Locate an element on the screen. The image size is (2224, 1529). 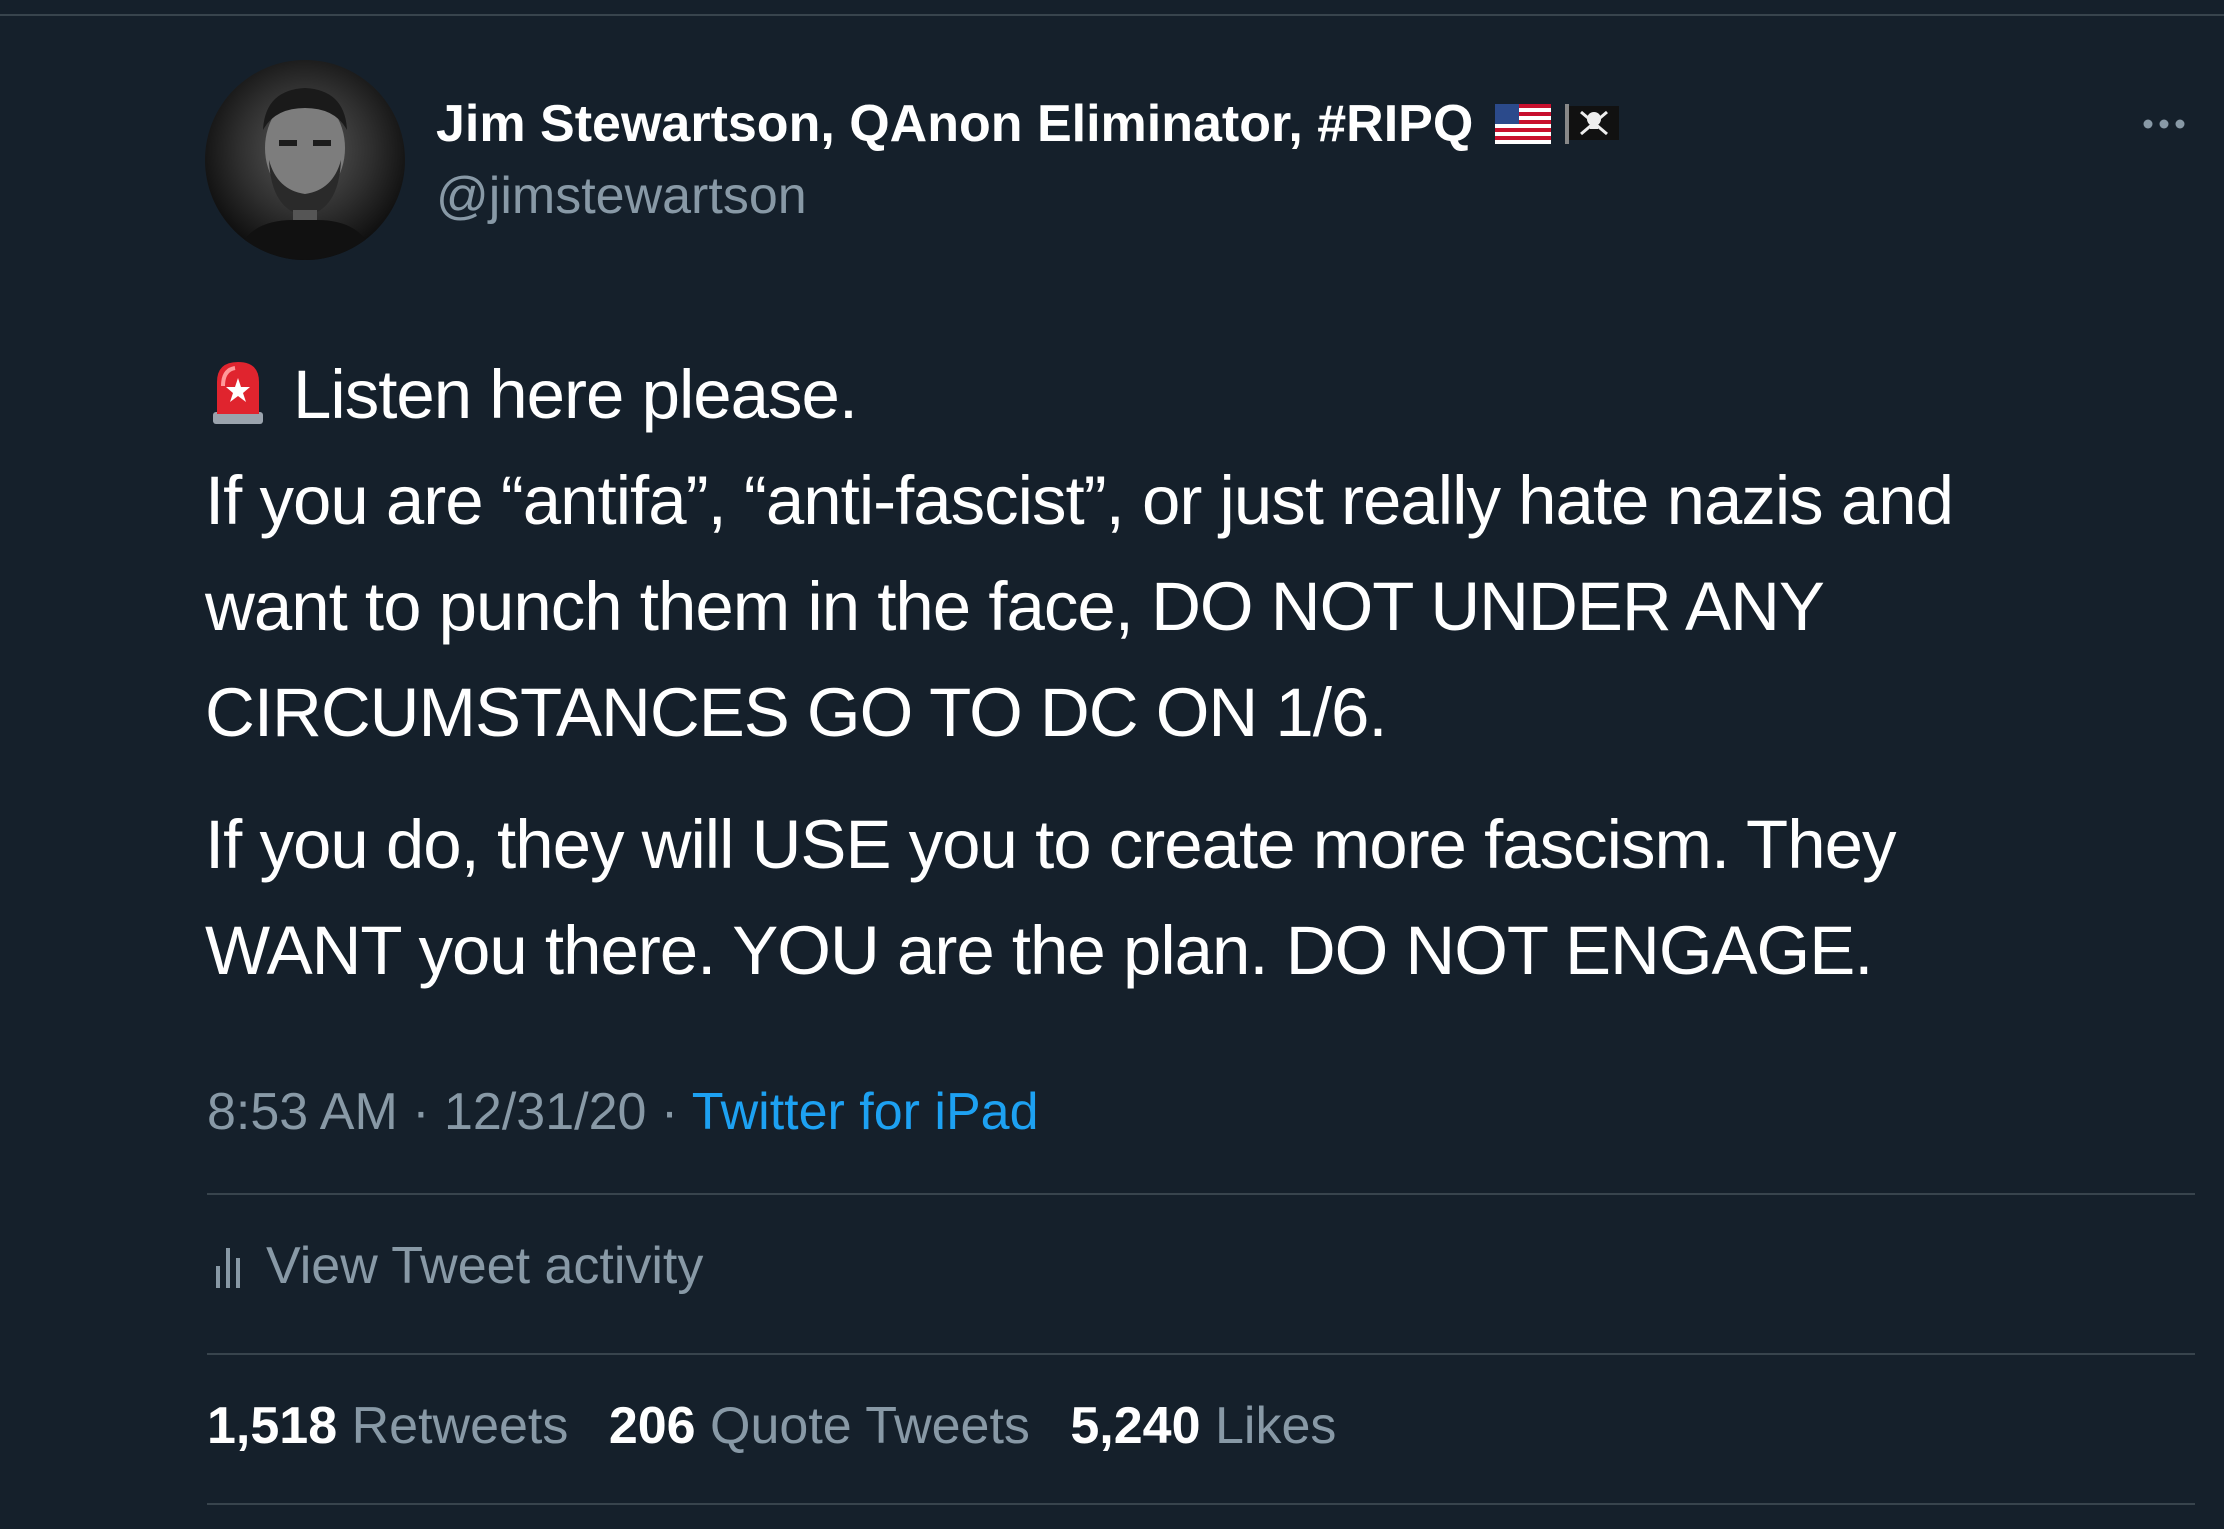
retweets-label: Retweets is located at coordinates (460, 1426).